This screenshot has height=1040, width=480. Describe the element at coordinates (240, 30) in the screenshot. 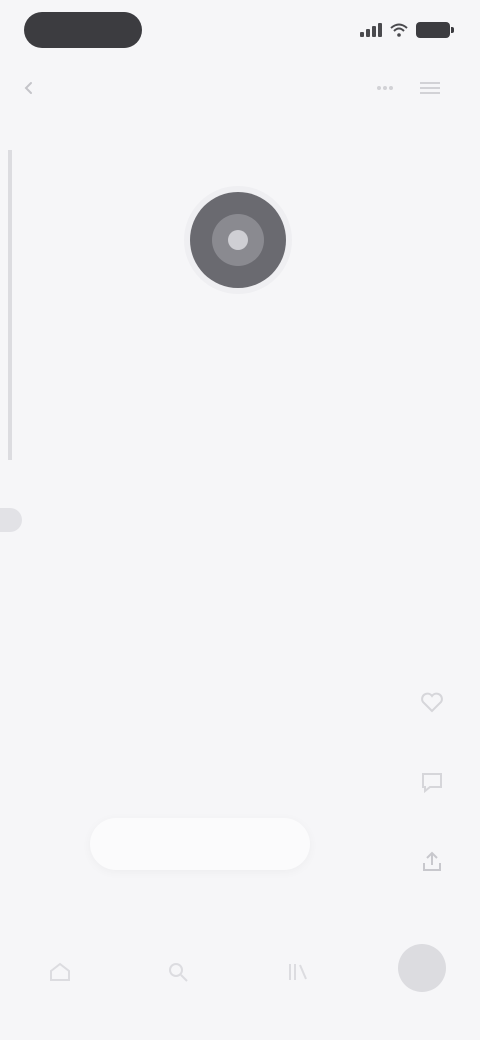

I see `status-bar` at that location.